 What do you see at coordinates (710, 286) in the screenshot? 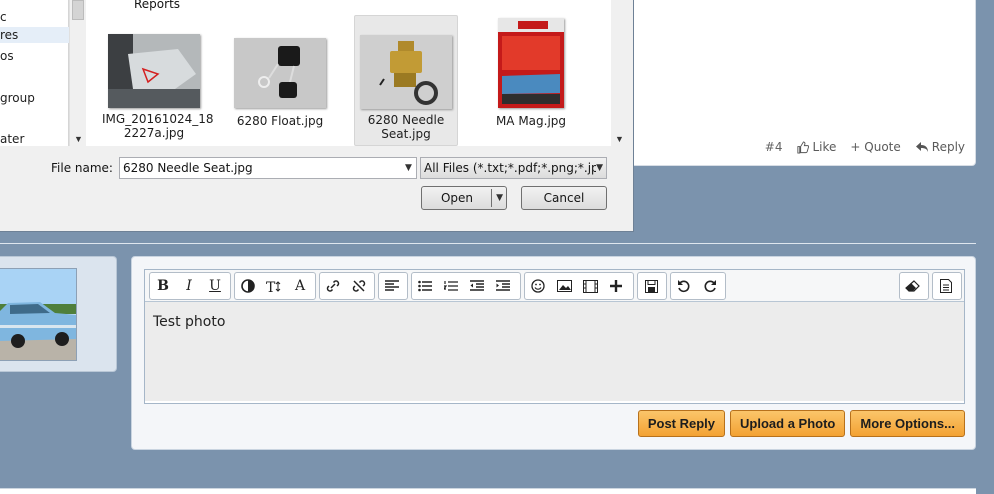
I see `redo-icon` at bounding box center [710, 286].